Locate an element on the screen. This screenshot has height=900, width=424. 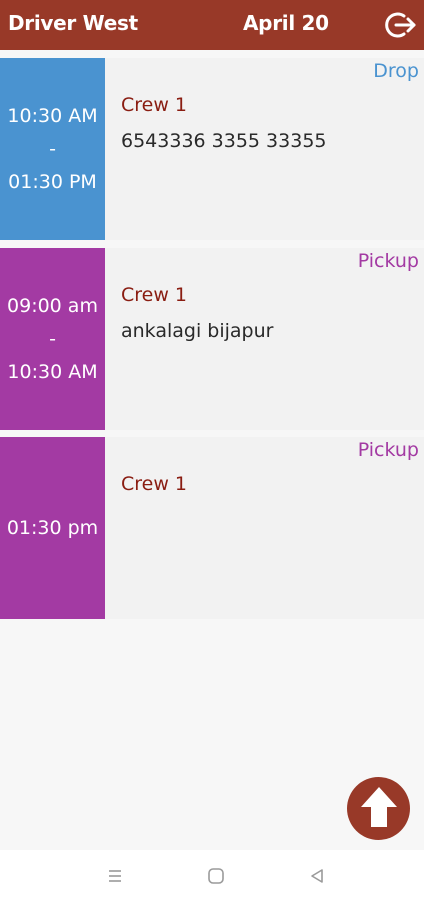
back-icon is located at coordinates (317, 876).